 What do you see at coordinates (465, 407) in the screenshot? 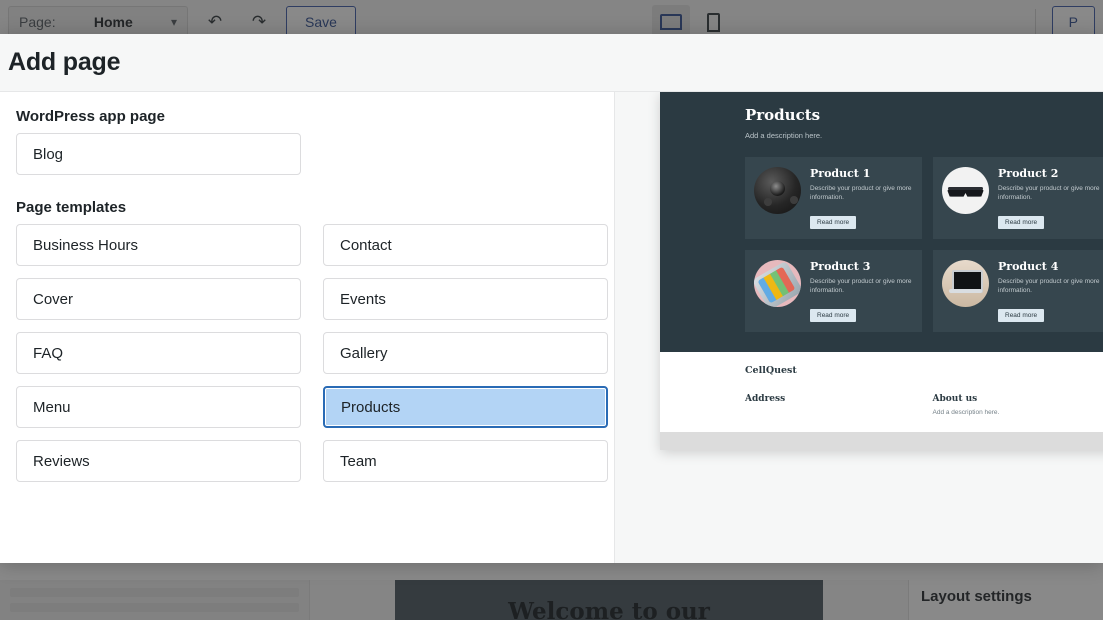
I see `template-products: Products` at bounding box center [465, 407].